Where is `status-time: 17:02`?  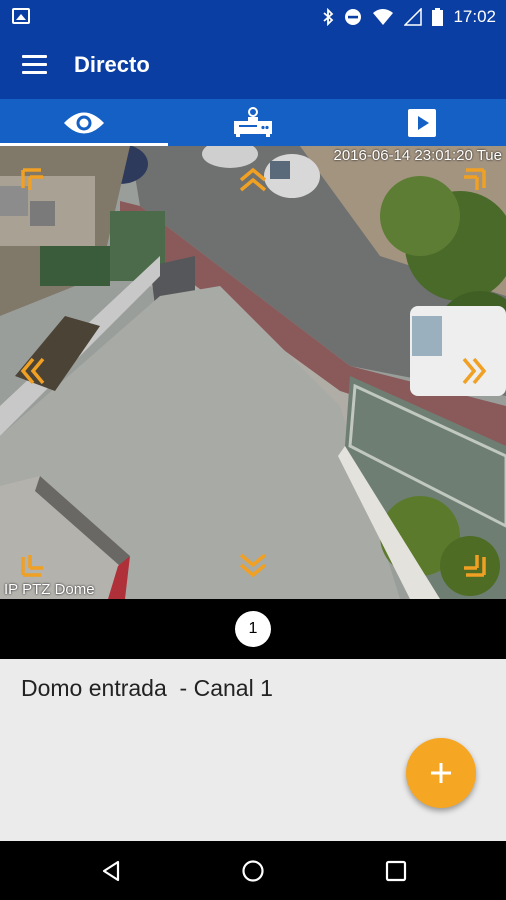 status-time: 17:02 is located at coordinates (474, 16).